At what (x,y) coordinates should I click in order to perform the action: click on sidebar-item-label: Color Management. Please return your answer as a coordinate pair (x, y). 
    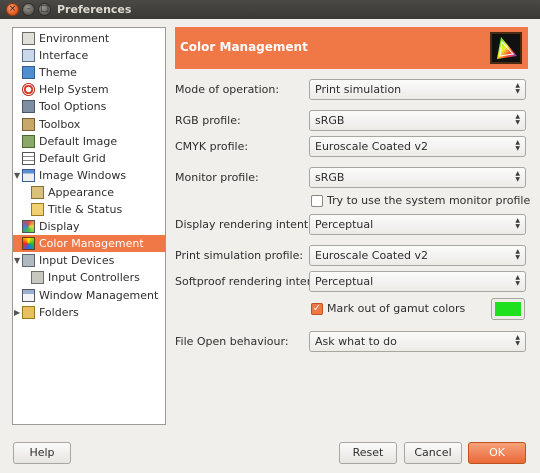
    Looking at the image, I should click on (91, 244).